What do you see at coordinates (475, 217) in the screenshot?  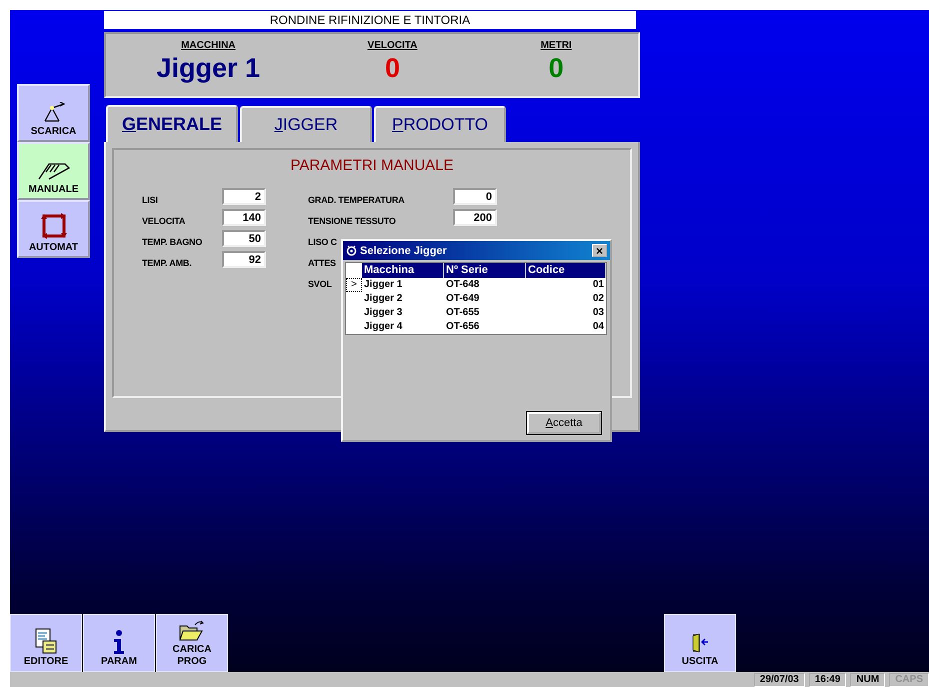 I see `param-field: 200` at bounding box center [475, 217].